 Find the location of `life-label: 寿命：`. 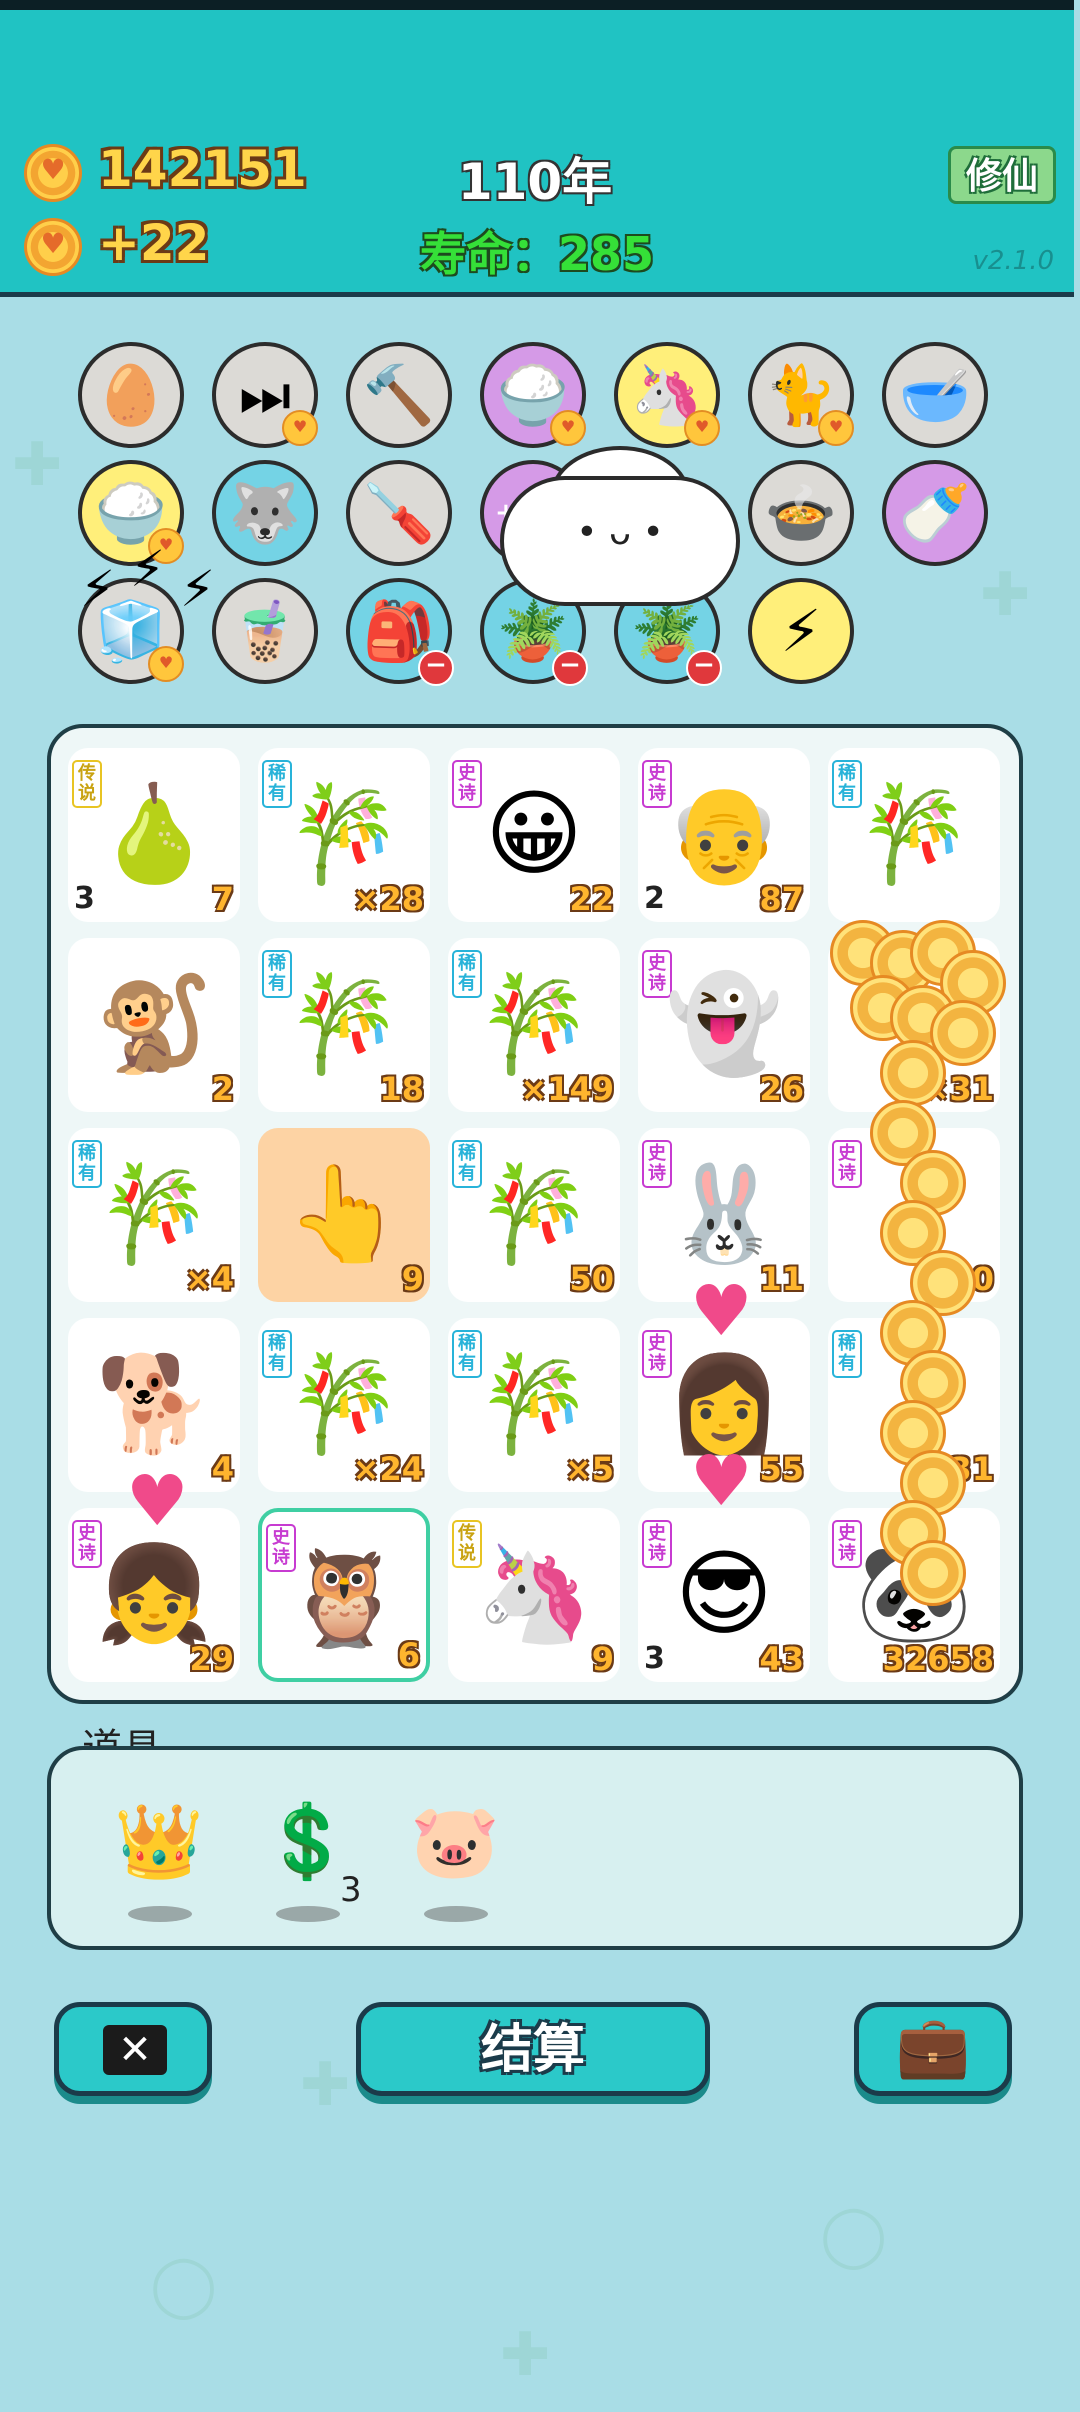

life-label: 寿命： is located at coordinates (489, 254).